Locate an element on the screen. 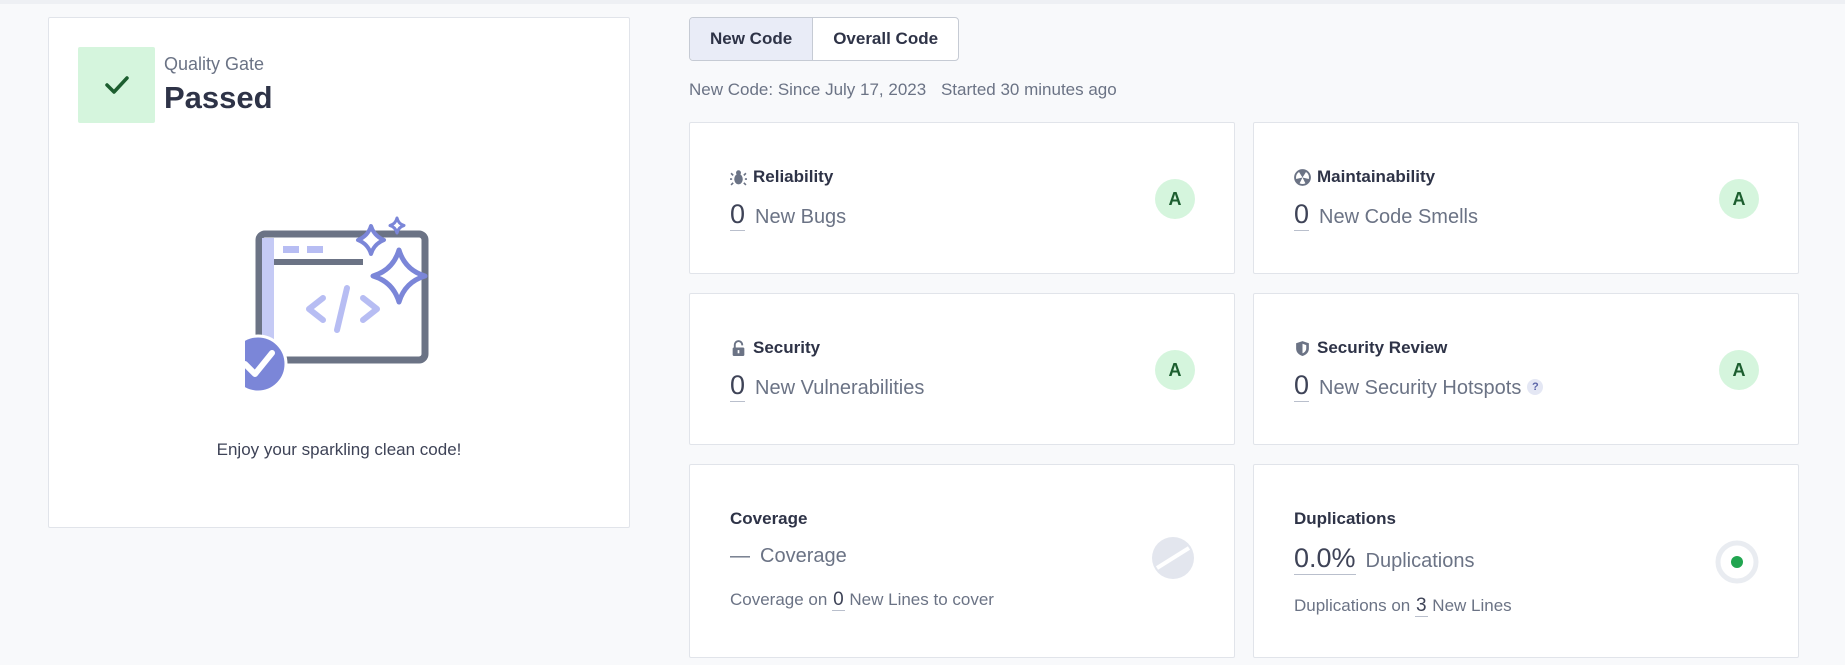  security-review-value: 0 is located at coordinates (1302, 386).